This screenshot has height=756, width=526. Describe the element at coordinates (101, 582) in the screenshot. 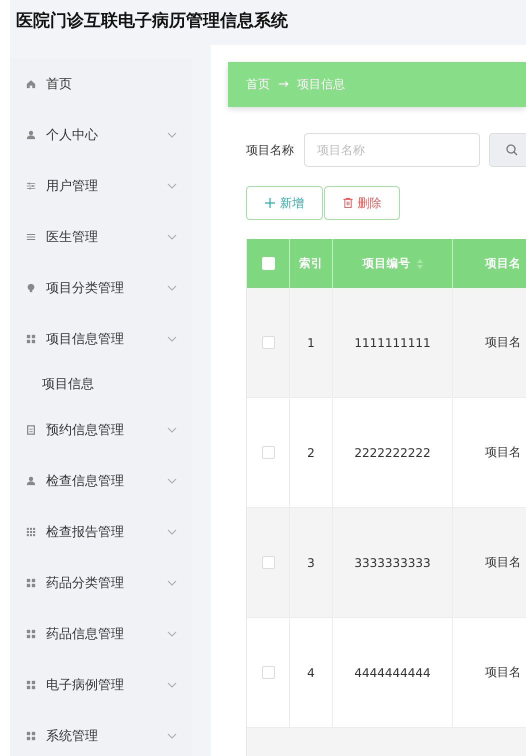

I see `sidebar-item: 药品分类管理` at that location.